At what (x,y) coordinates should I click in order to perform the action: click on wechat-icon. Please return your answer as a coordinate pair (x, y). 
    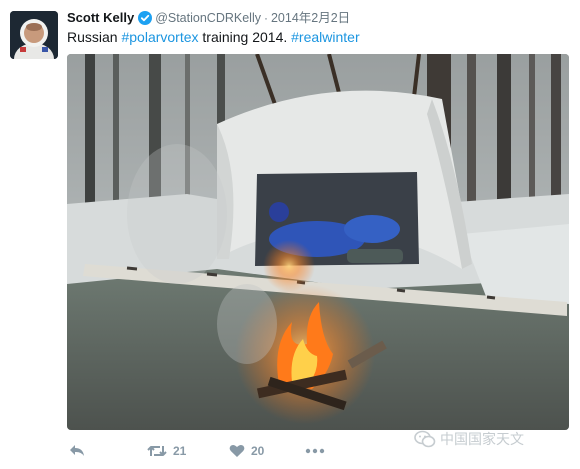
    Looking at the image, I should click on (425, 439).